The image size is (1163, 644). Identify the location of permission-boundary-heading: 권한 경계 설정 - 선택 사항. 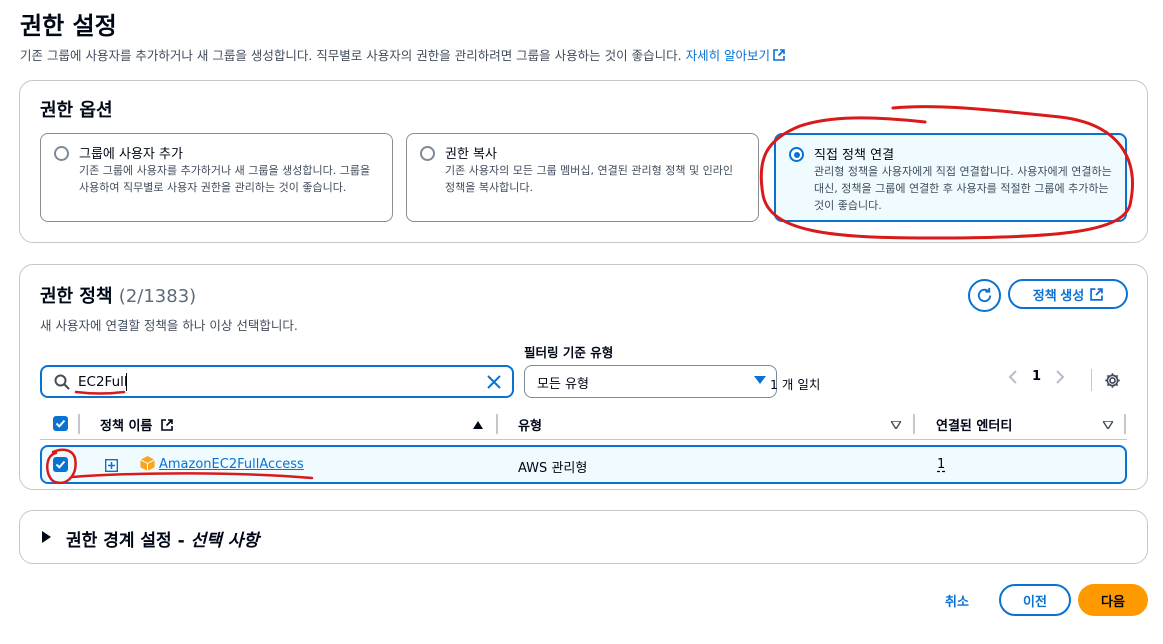
(162, 538).